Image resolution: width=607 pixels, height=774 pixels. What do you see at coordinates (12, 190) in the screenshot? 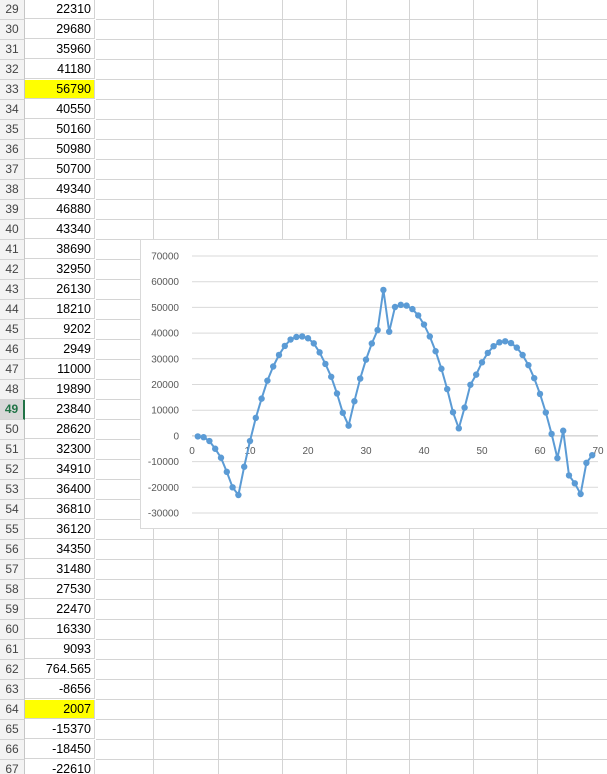
I see `row-header: 38` at bounding box center [12, 190].